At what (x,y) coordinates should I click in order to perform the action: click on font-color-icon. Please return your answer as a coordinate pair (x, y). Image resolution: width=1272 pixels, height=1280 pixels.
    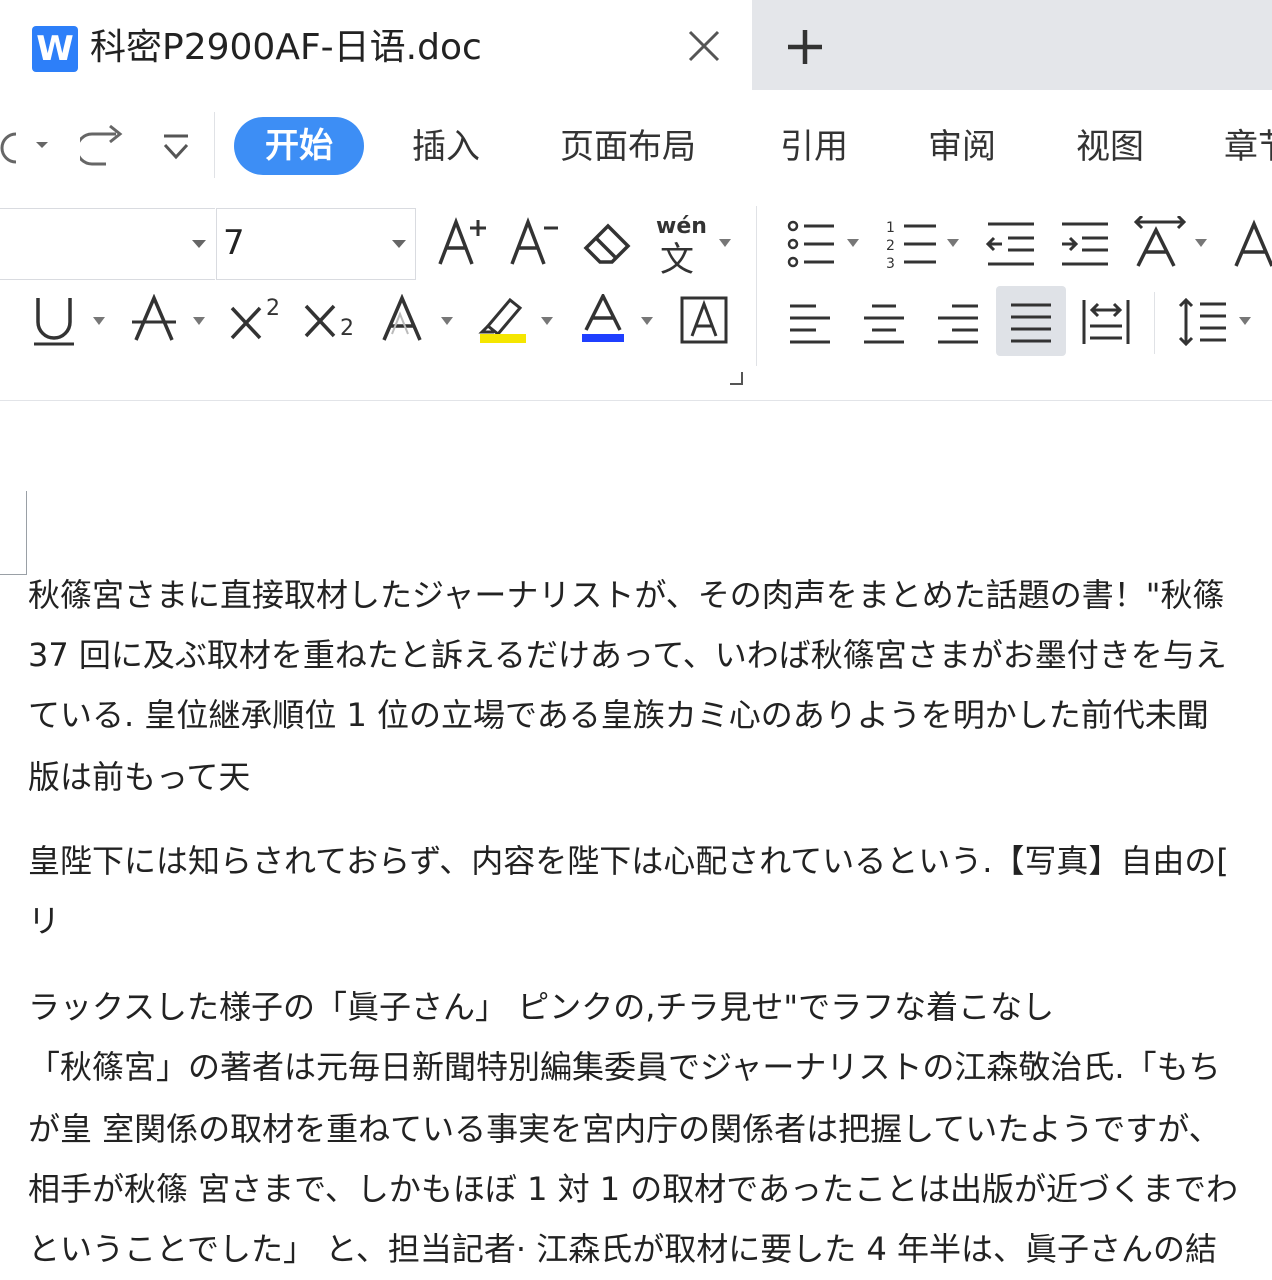
    Looking at the image, I should click on (603, 319).